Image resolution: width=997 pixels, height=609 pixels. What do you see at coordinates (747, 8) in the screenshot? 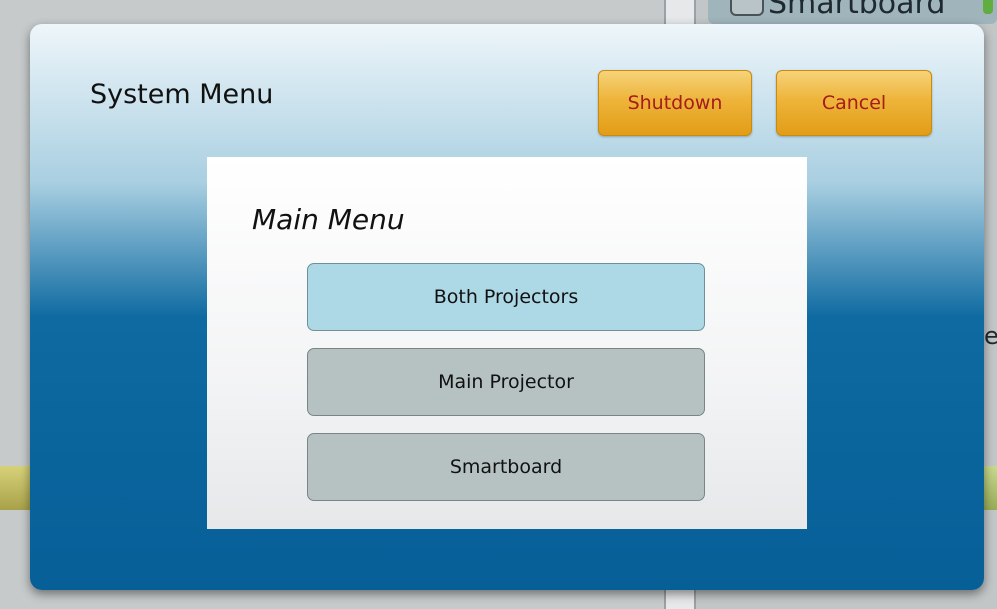
I see `monitor-icon` at bounding box center [747, 8].